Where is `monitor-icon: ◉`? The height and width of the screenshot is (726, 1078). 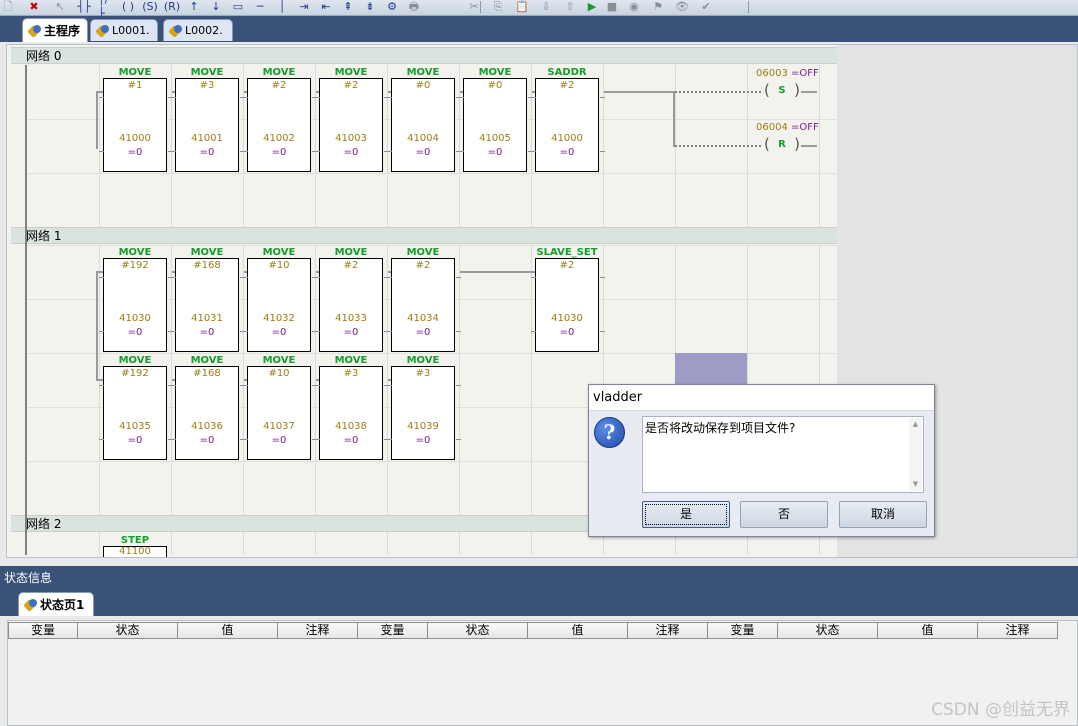 monitor-icon: ◉ is located at coordinates (634, 7).